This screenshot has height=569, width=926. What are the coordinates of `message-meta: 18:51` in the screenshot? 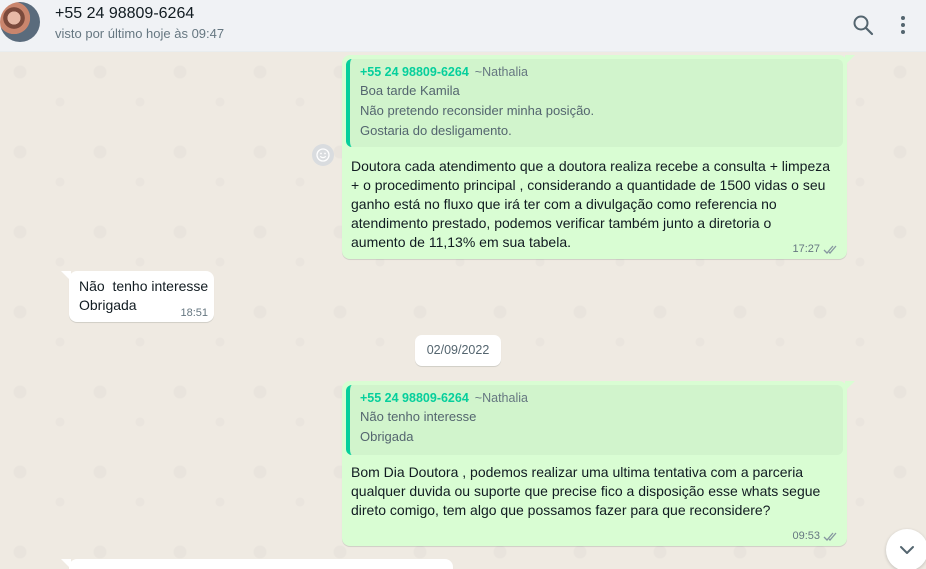 It's located at (194, 313).